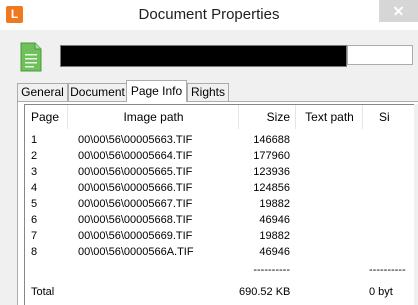  Describe the element at coordinates (221, 252) in the screenshot. I see `table-row: 8 00\00\56\0000566A.TIF 46946` at that location.